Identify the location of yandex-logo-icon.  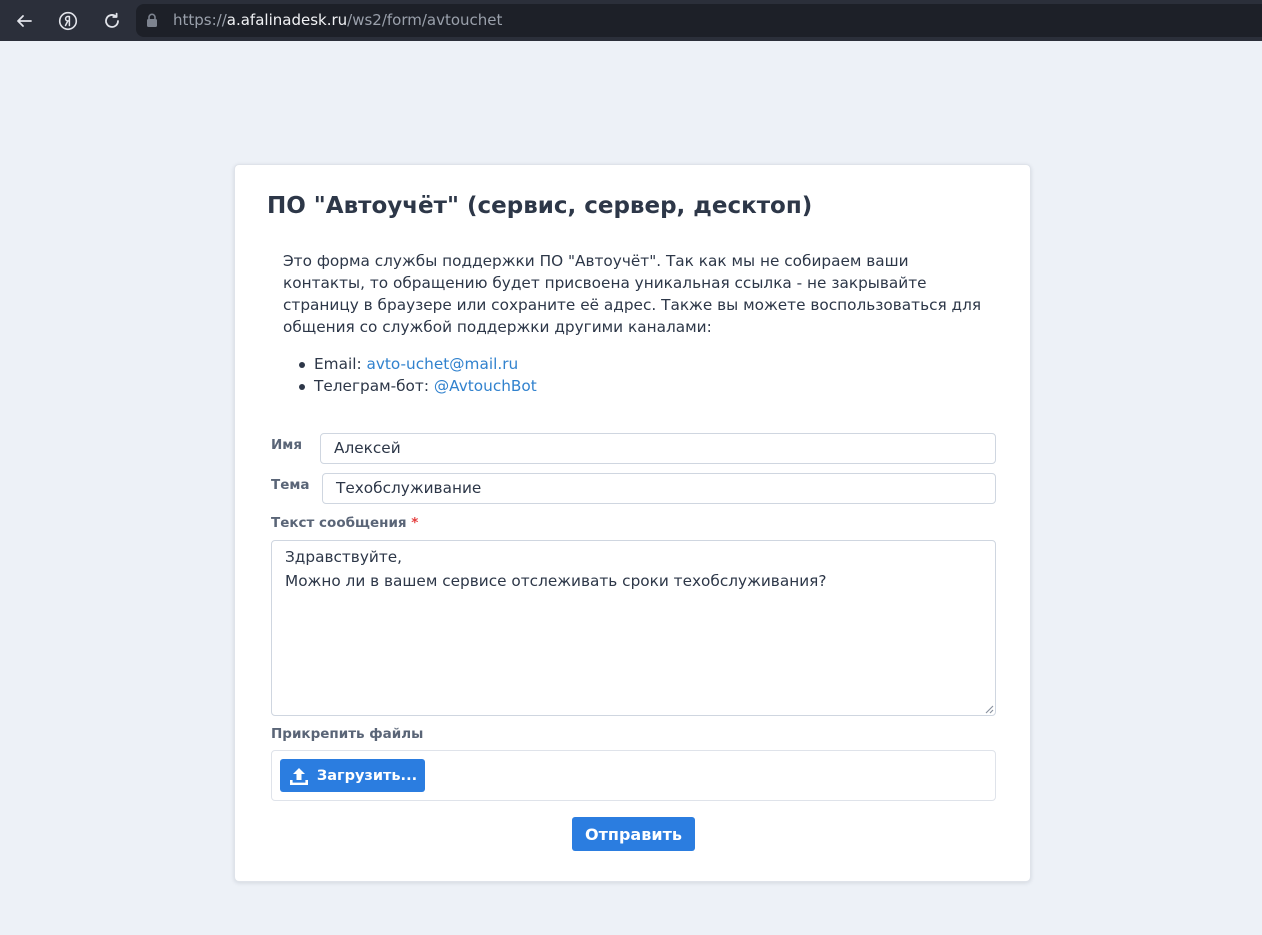
(68, 21).